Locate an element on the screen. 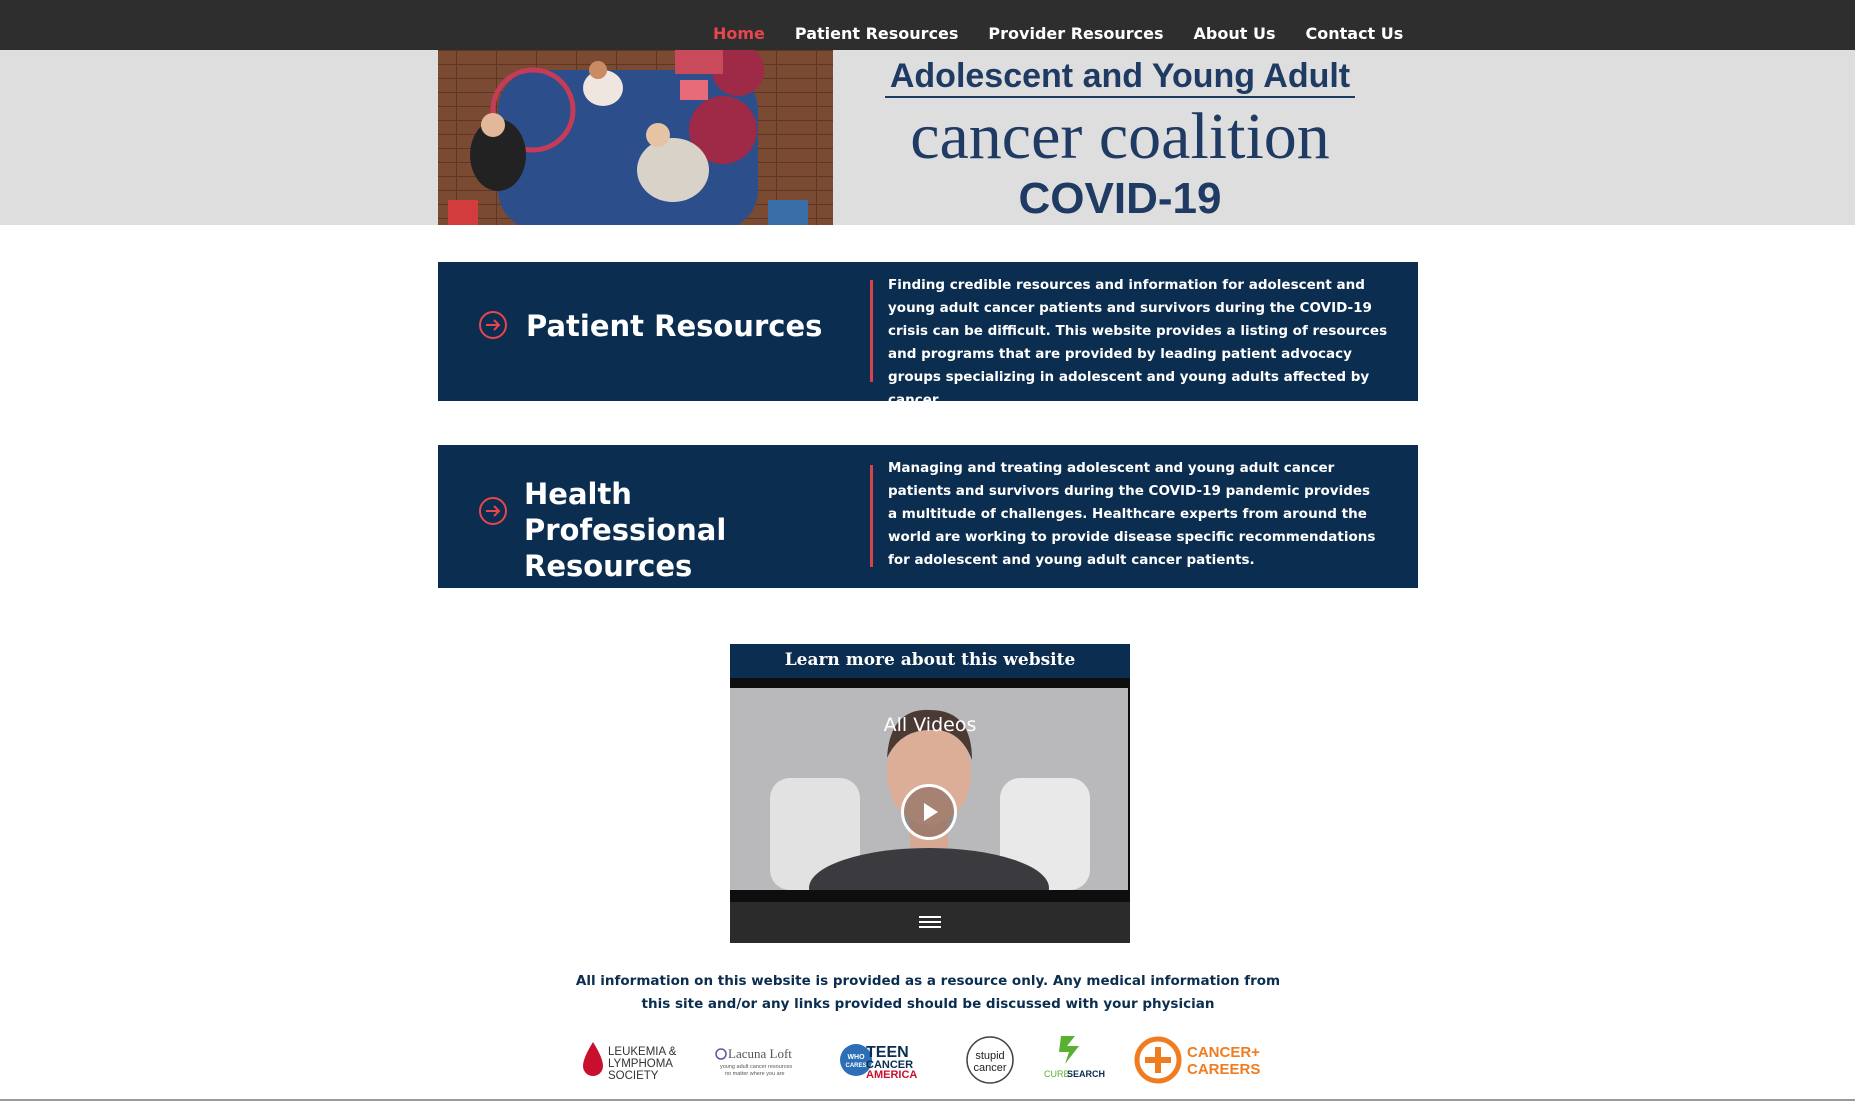 Image resolution: width=1855 pixels, height=1106 pixels. lls-line-3: SOCIETY is located at coordinates (633, 1076).